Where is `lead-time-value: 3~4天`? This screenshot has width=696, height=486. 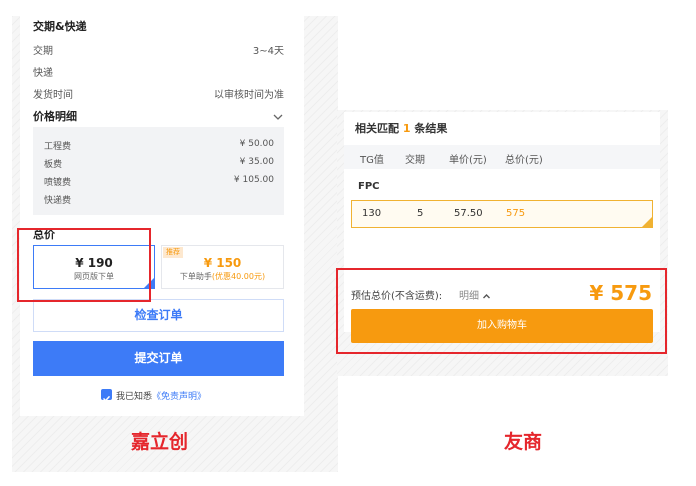 lead-time-value: 3~4天 is located at coordinates (268, 51).